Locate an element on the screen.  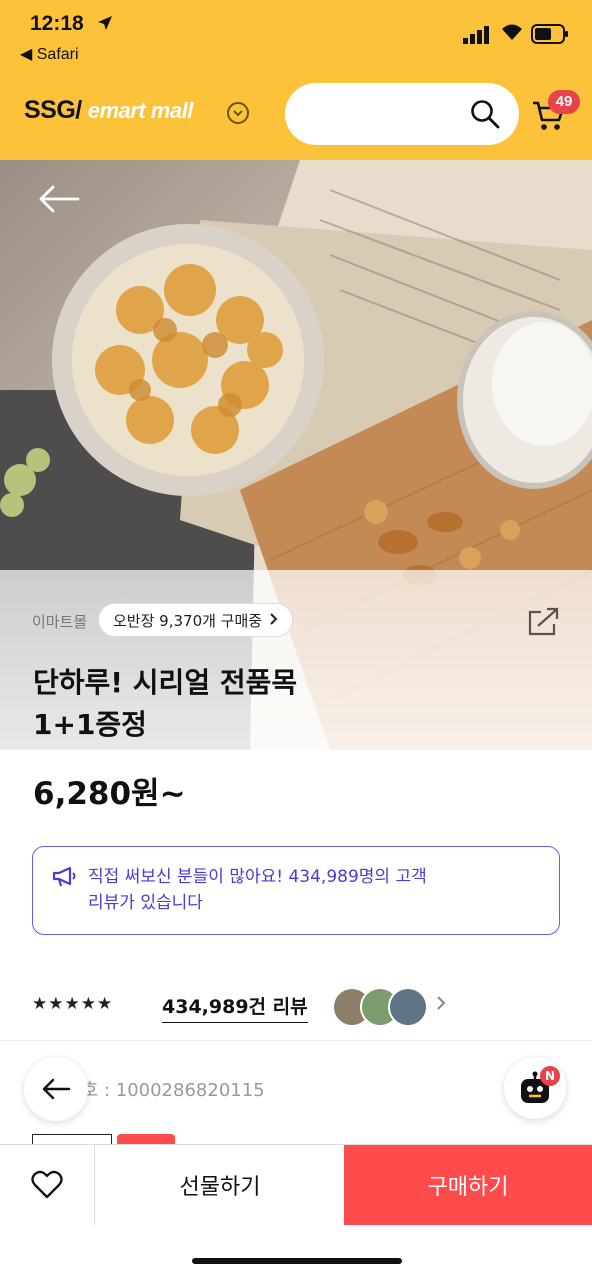
status-time: 12:18 is located at coordinates (57, 23).